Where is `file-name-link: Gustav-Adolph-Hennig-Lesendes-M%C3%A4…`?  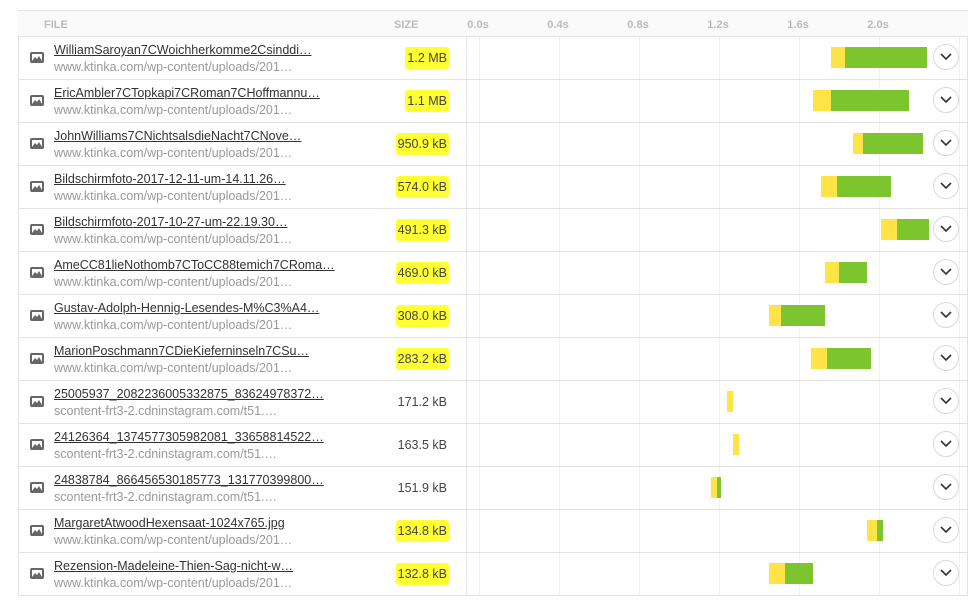 file-name-link: Gustav-Adolph-Hennig-Lesendes-M%C3%A4… is located at coordinates (186, 308).